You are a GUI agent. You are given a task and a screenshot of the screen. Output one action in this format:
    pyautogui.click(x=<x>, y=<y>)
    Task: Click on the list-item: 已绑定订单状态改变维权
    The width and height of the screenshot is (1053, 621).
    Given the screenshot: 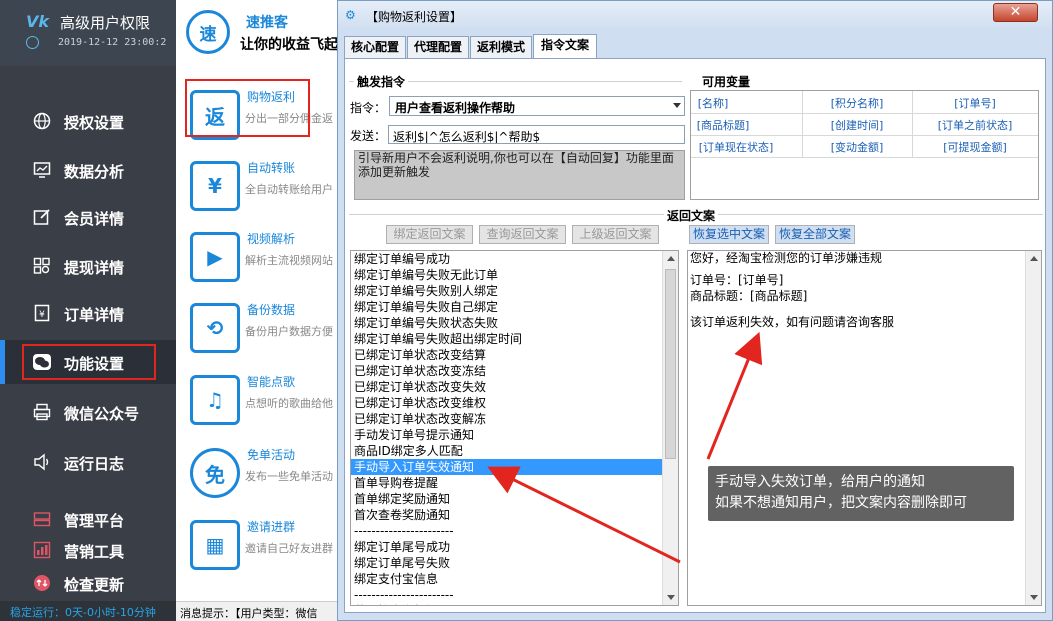 What is the action you would take?
    pyautogui.click(x=507, y=403)
    